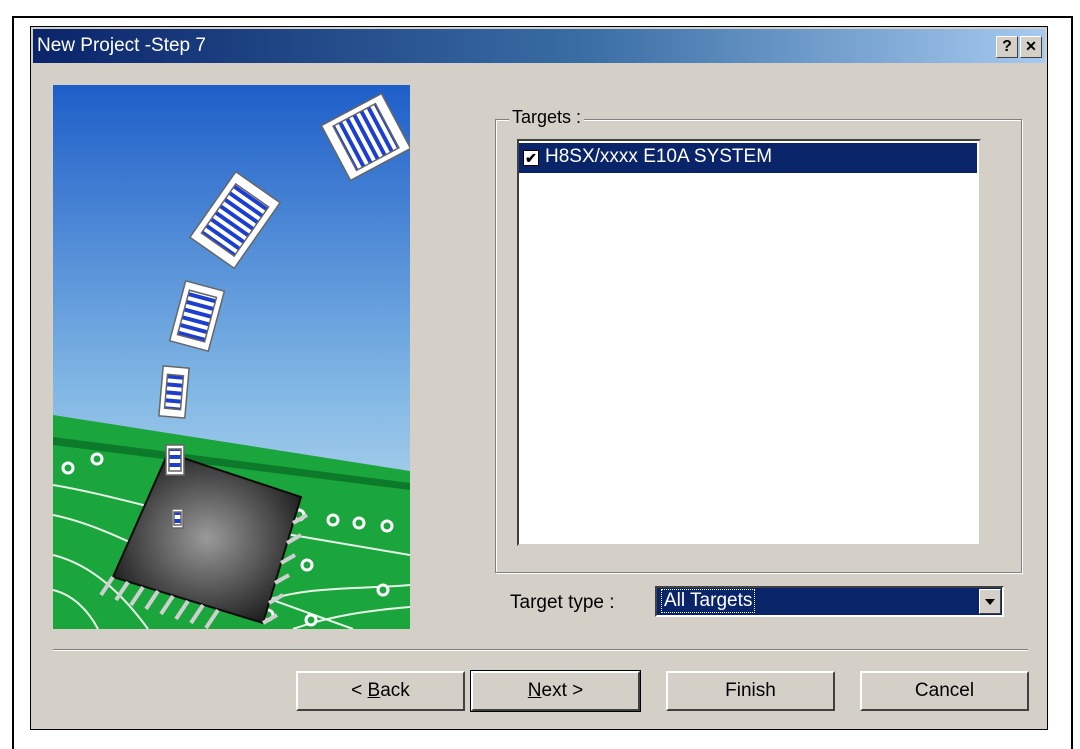  What do you see at coordinates (534, 690) in the screenshot?
I see `next-accelerator: N` at bounding box center [534, 690].